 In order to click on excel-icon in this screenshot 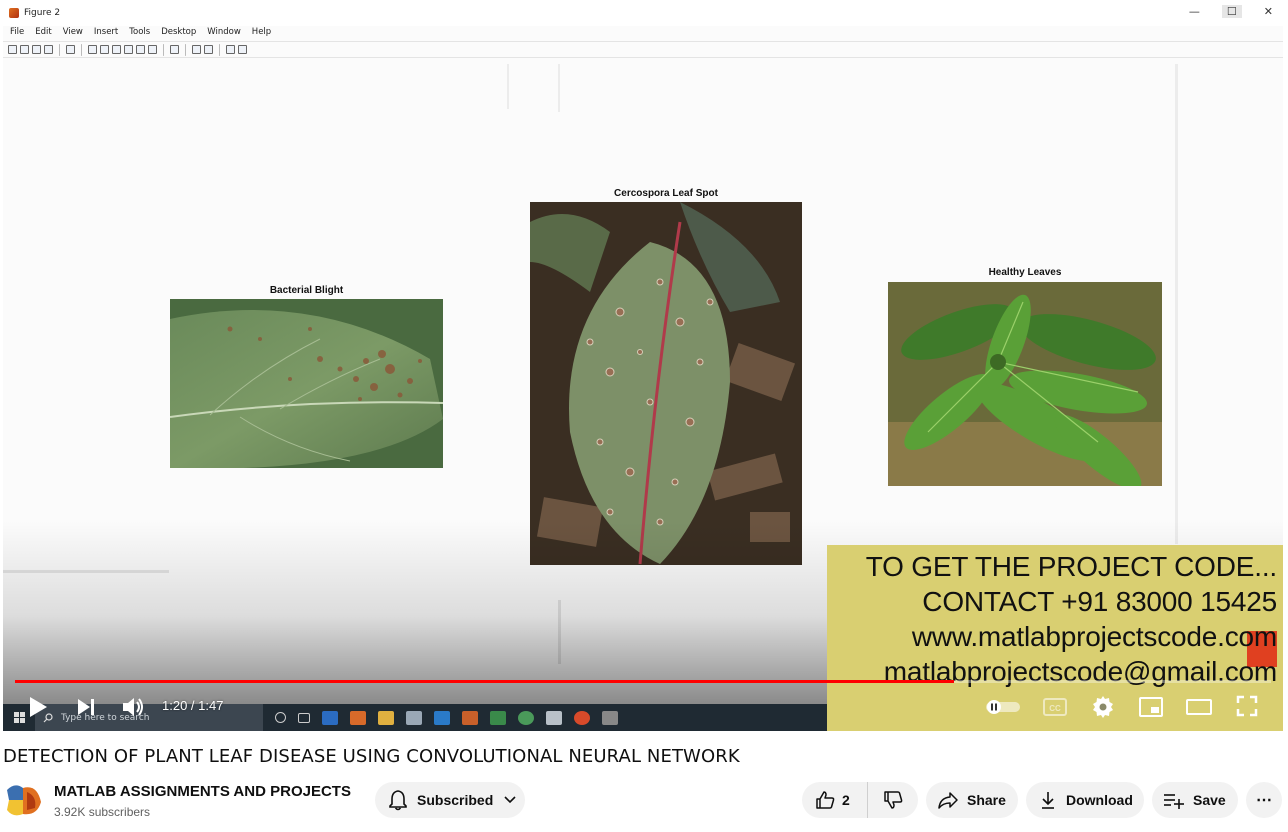, I will do `click(498, 717)`.